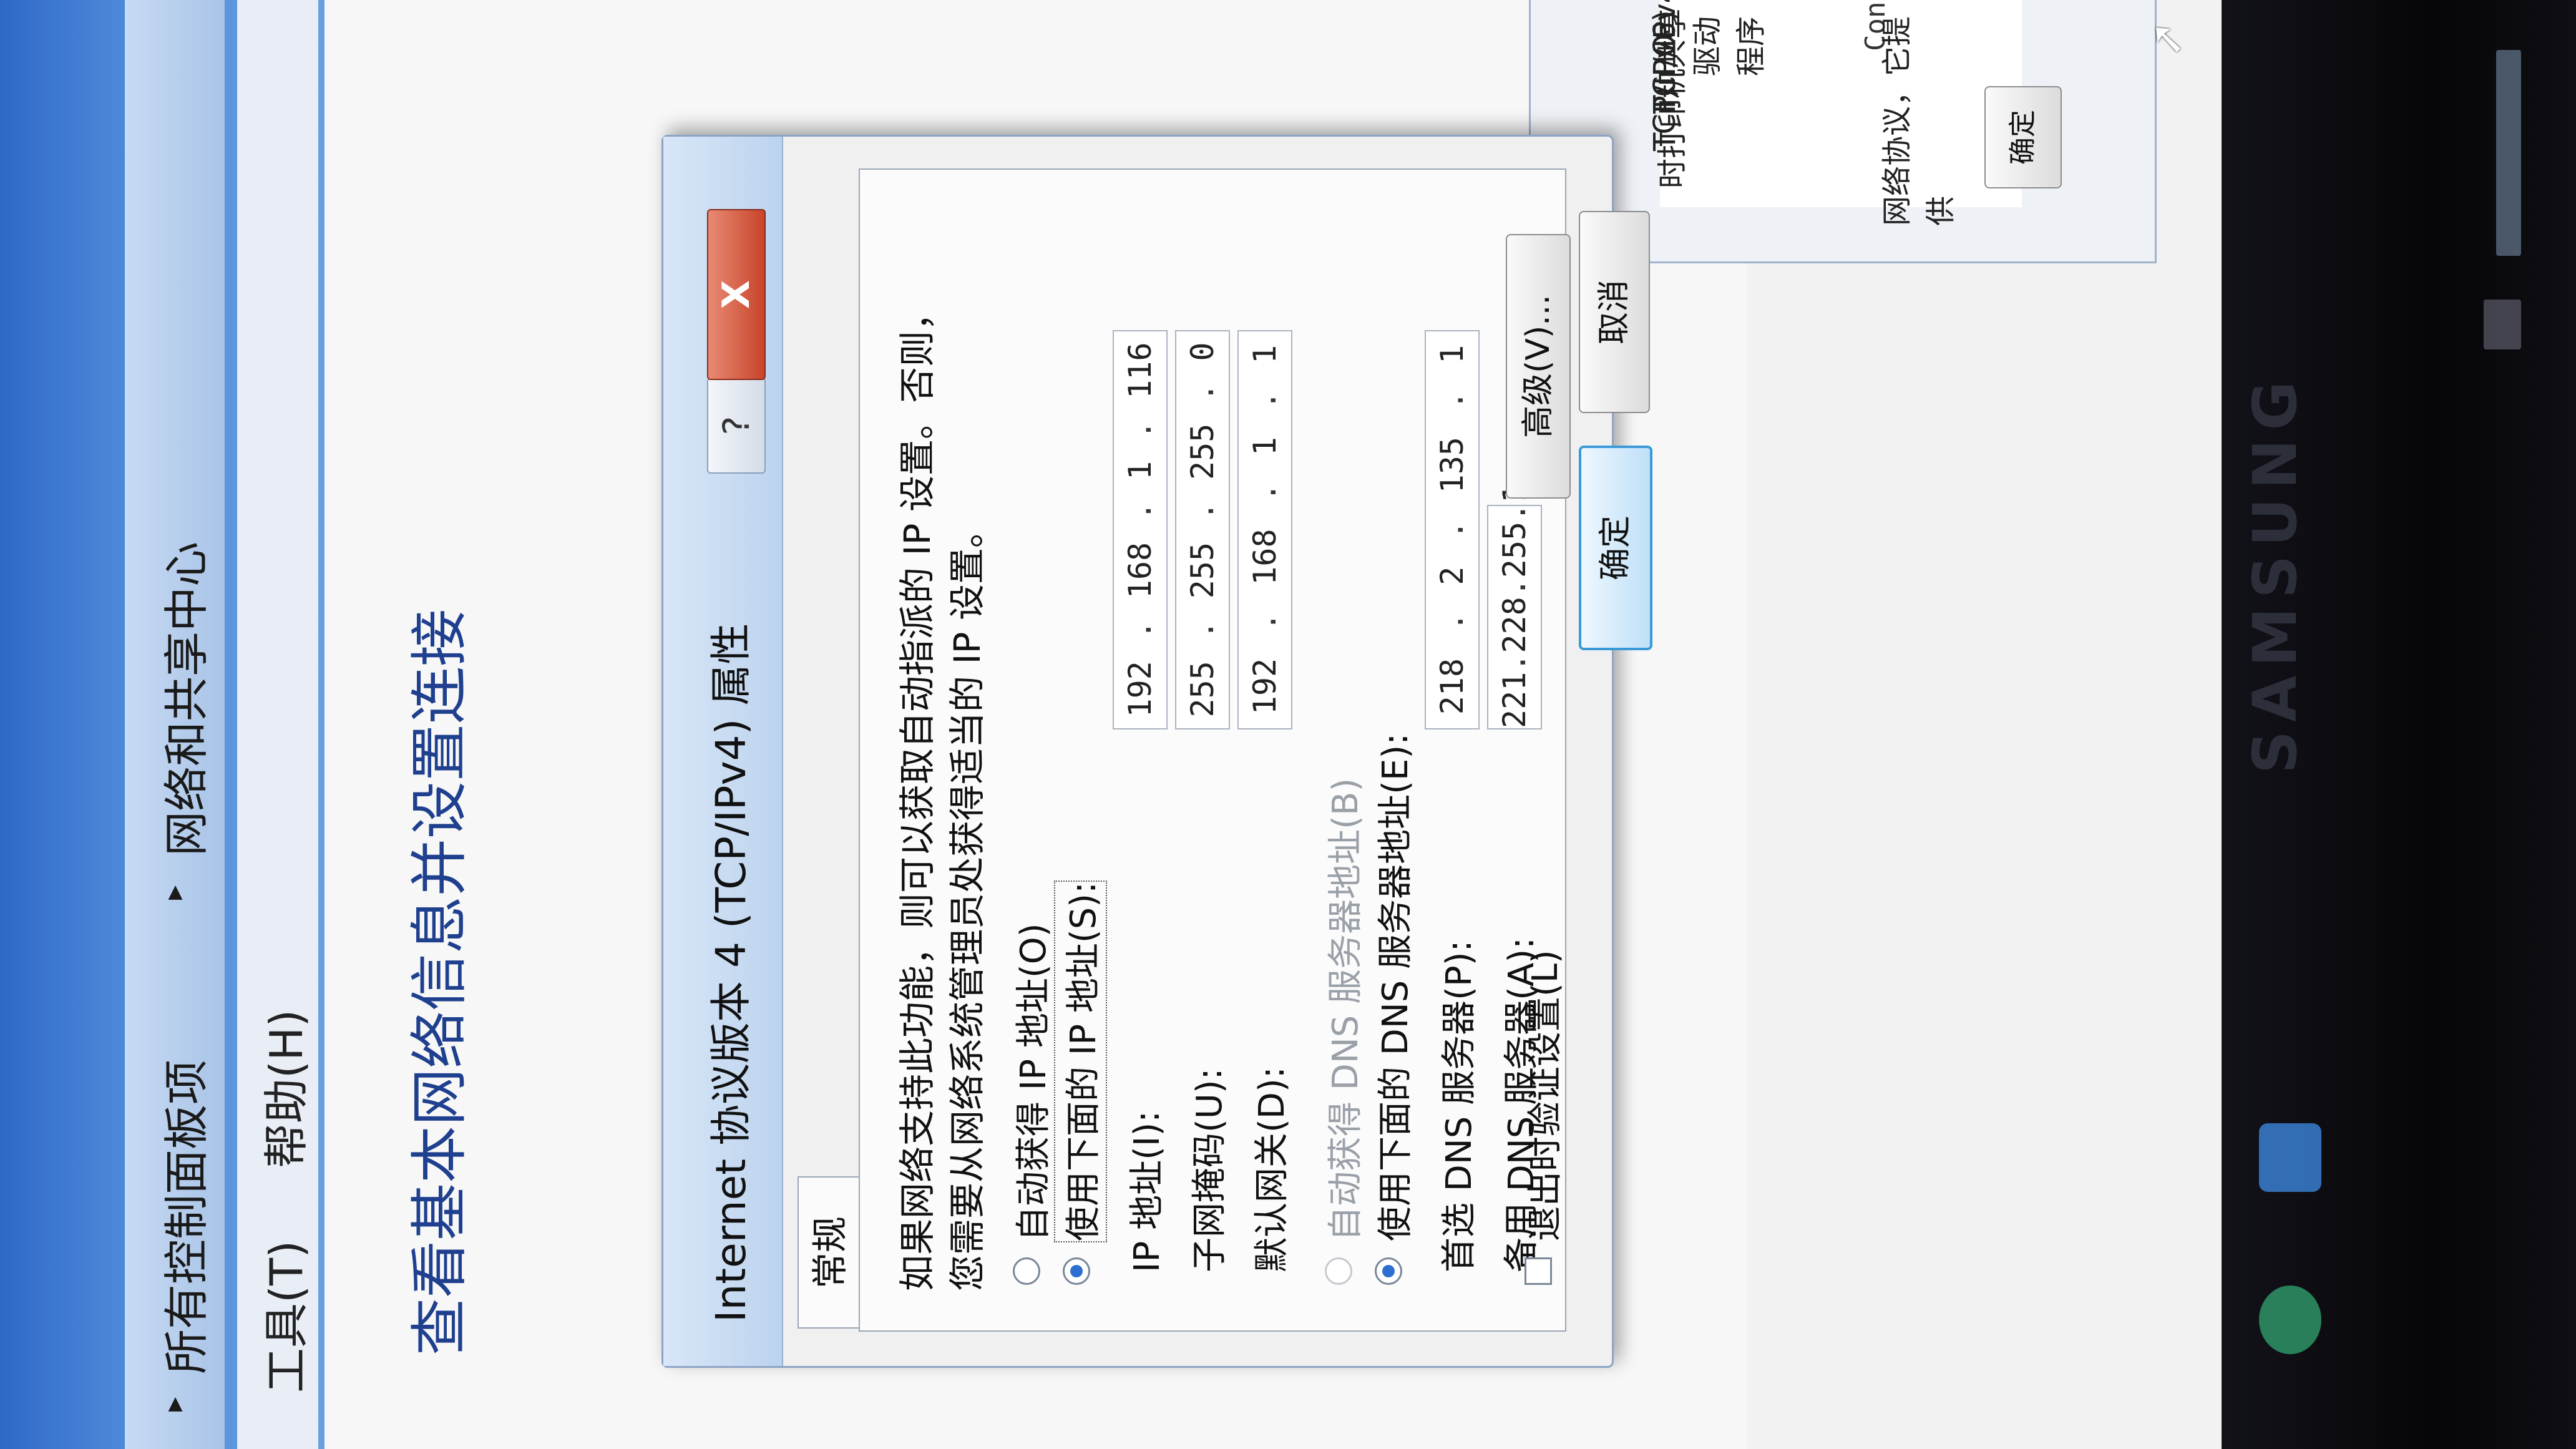 This screenshot has height=1449, width=2576. I want to click on auto-dns-label: 自动获得 DNS 服务器地址(B), so click(1342, 1009).